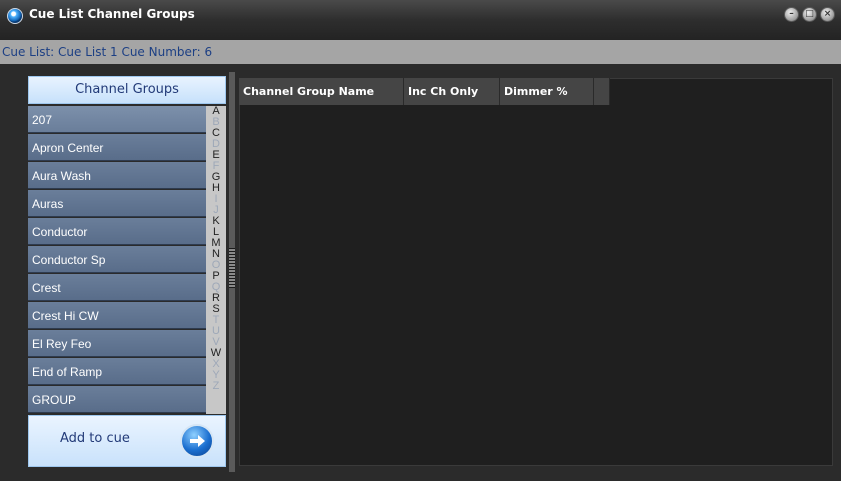  Describe the element at coordinates (321, 91) in the screenshot. I see `column-header-channel-group-name: Channel Group Name` at that location.